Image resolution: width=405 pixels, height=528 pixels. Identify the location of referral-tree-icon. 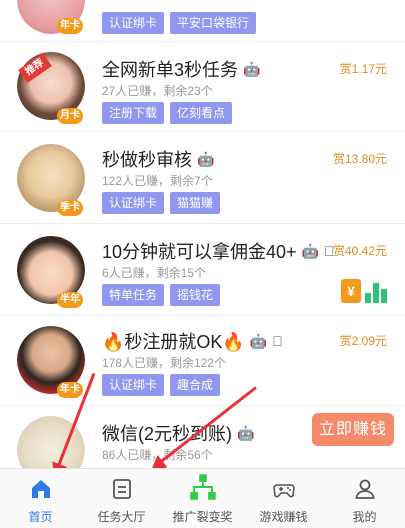
(202, 487).